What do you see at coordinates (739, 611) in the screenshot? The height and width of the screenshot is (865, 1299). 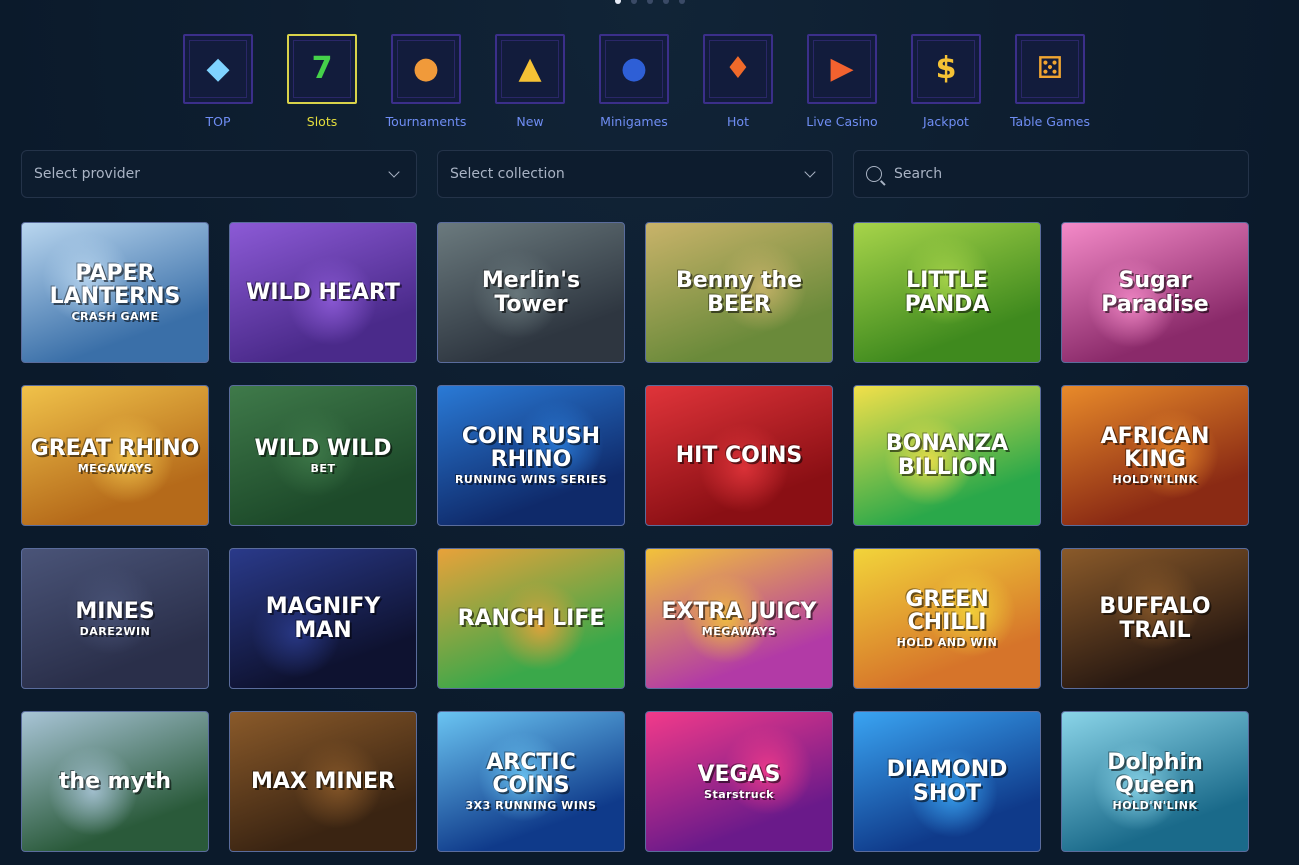 I see `game-title-text: EXTRA JUICY` at bounding box center [739, 611].